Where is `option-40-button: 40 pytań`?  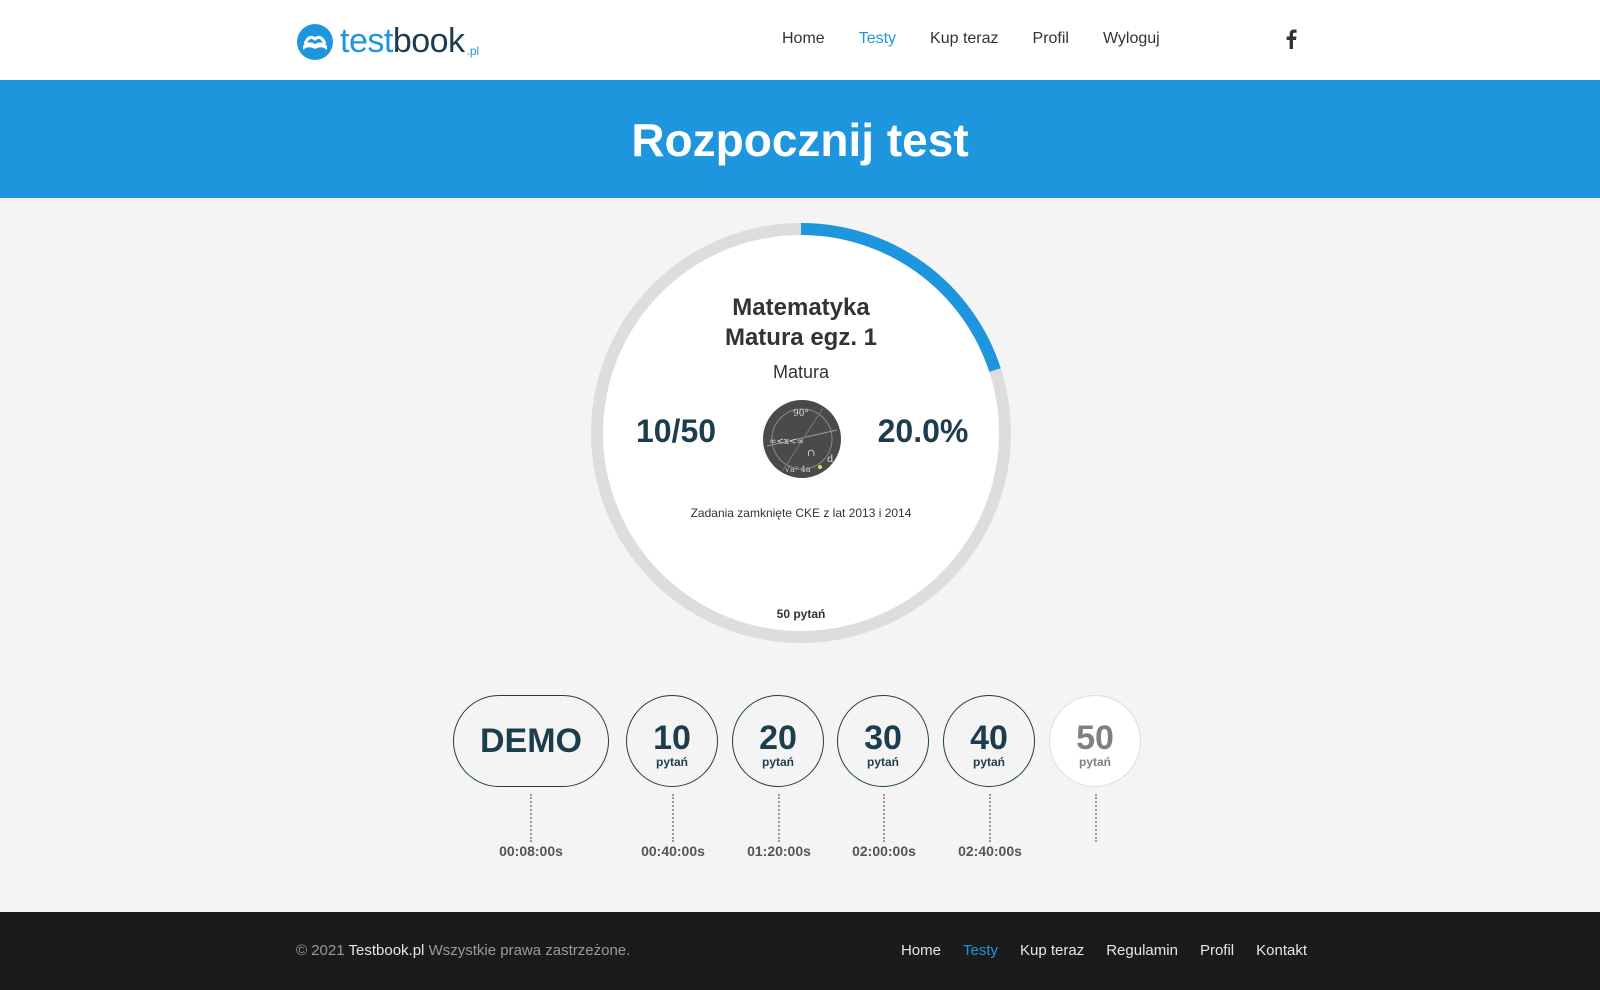 option-40-button: 40 pytań is located at coordinates (989, 741).